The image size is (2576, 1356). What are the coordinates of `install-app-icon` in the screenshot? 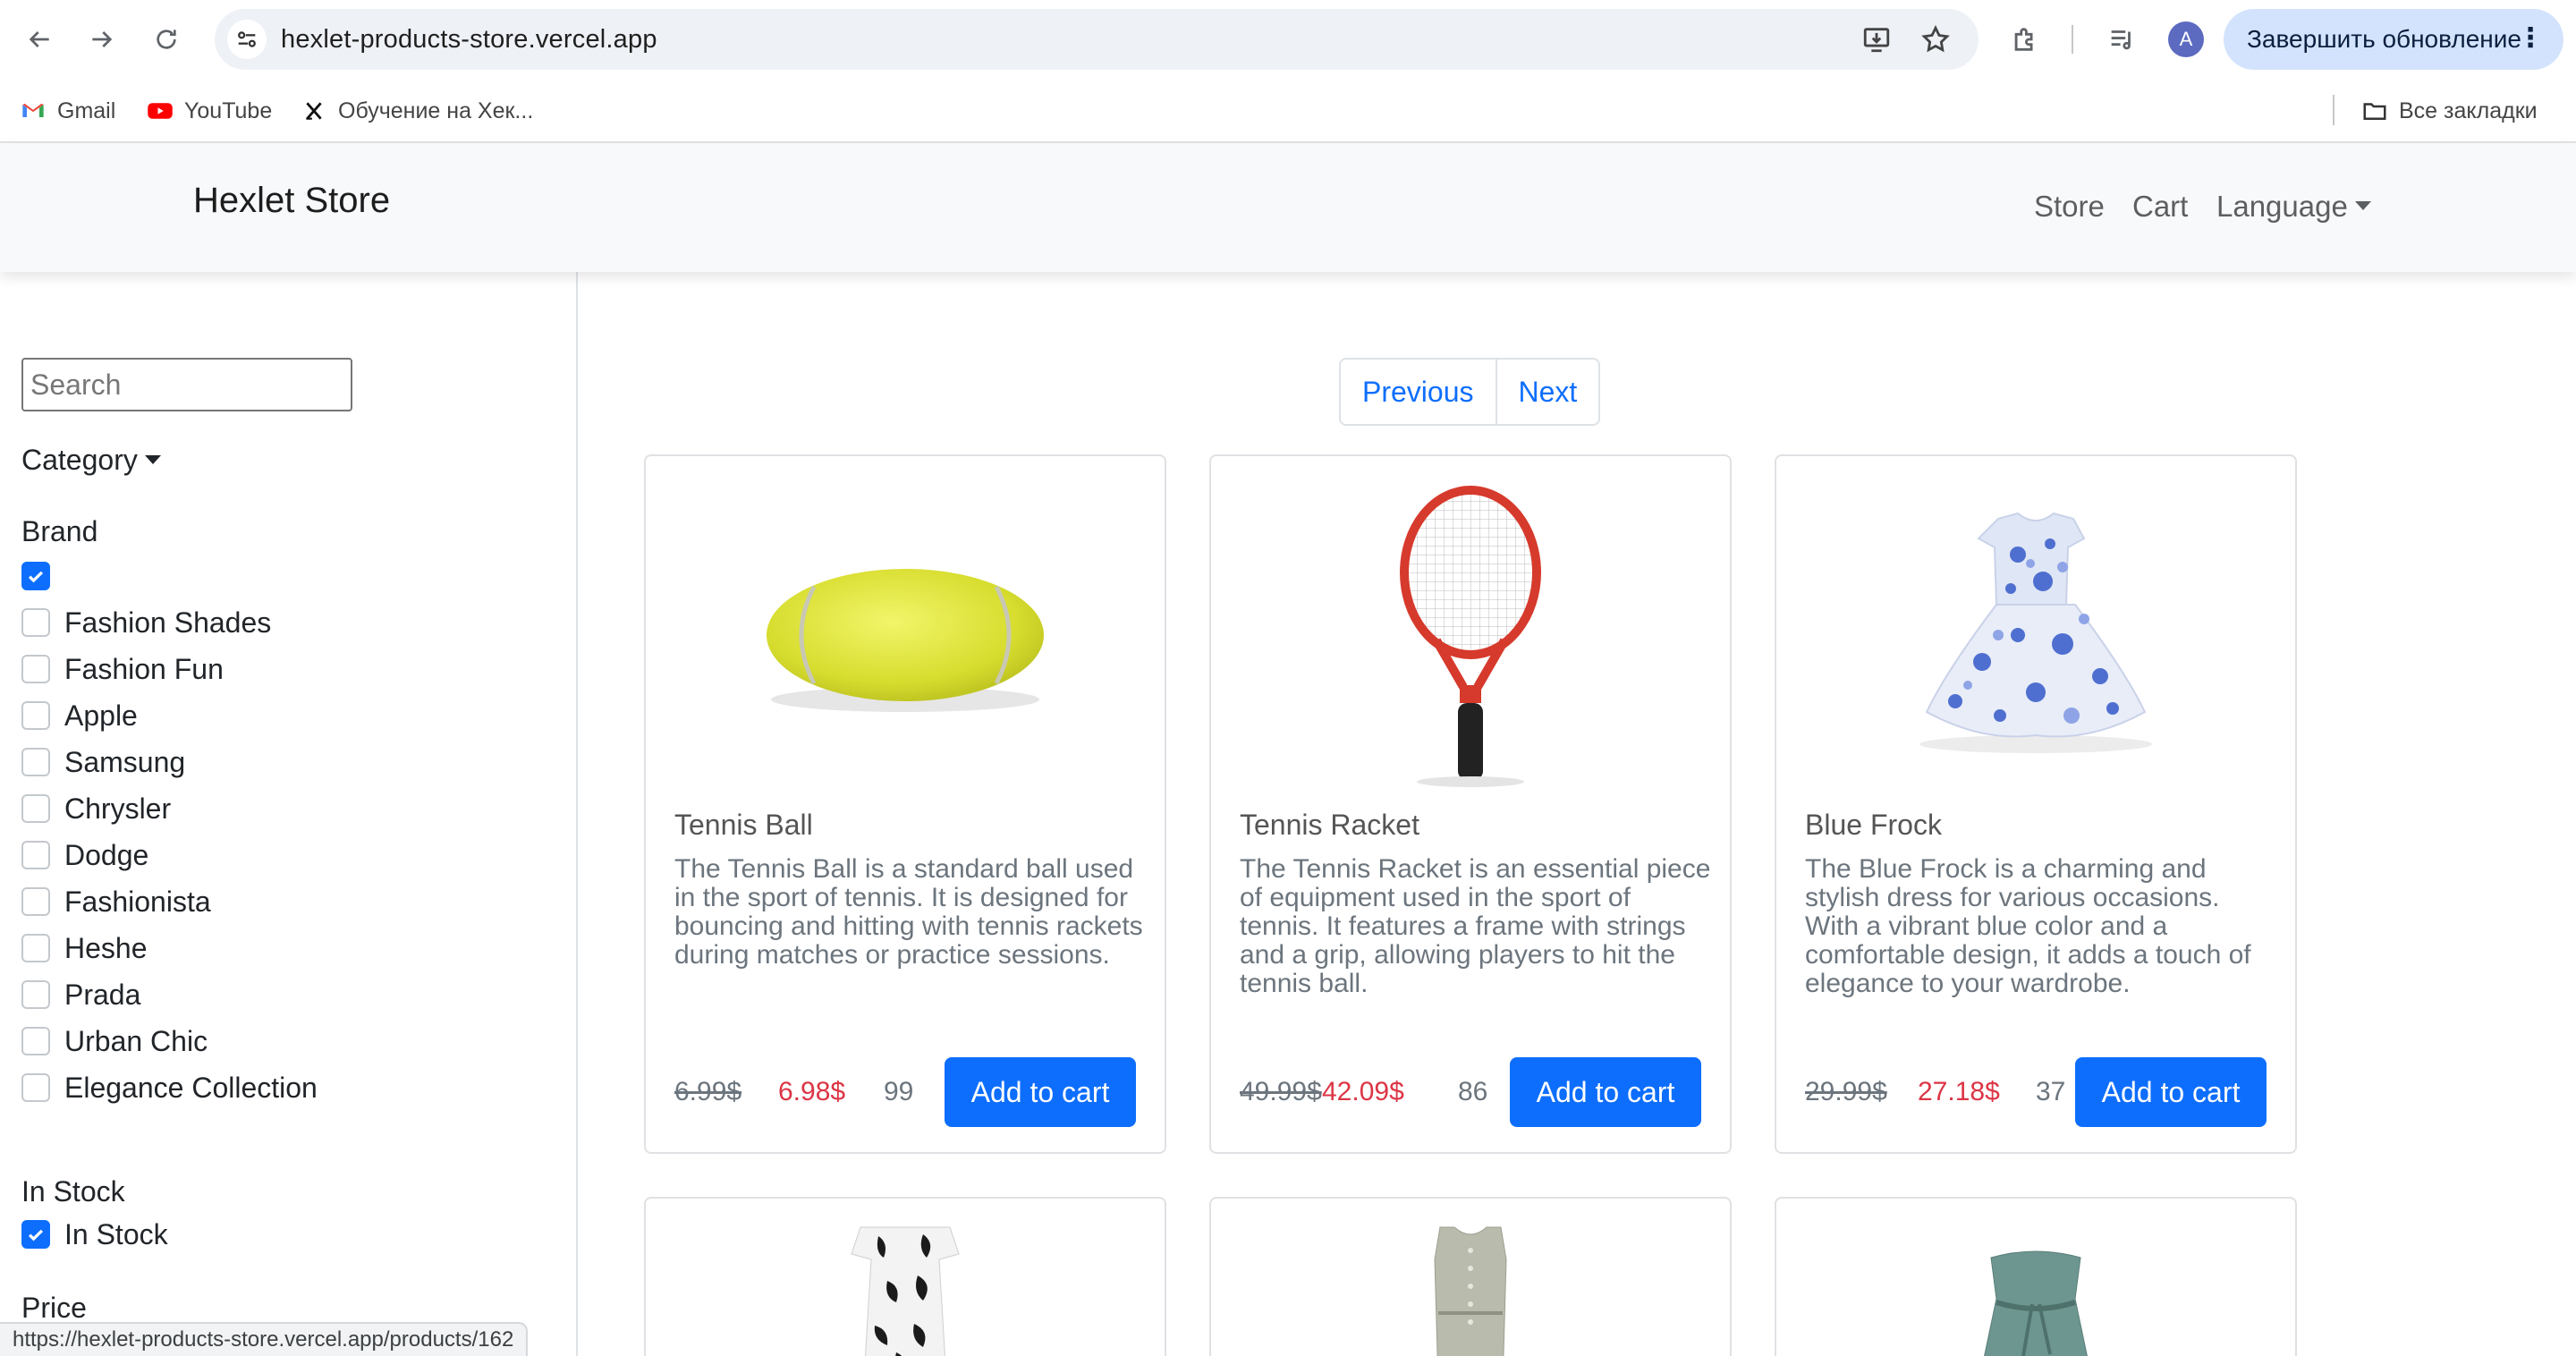 It's located at (1876, 39).